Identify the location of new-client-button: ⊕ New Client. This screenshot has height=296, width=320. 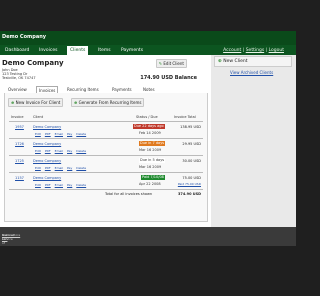
(253, 61).